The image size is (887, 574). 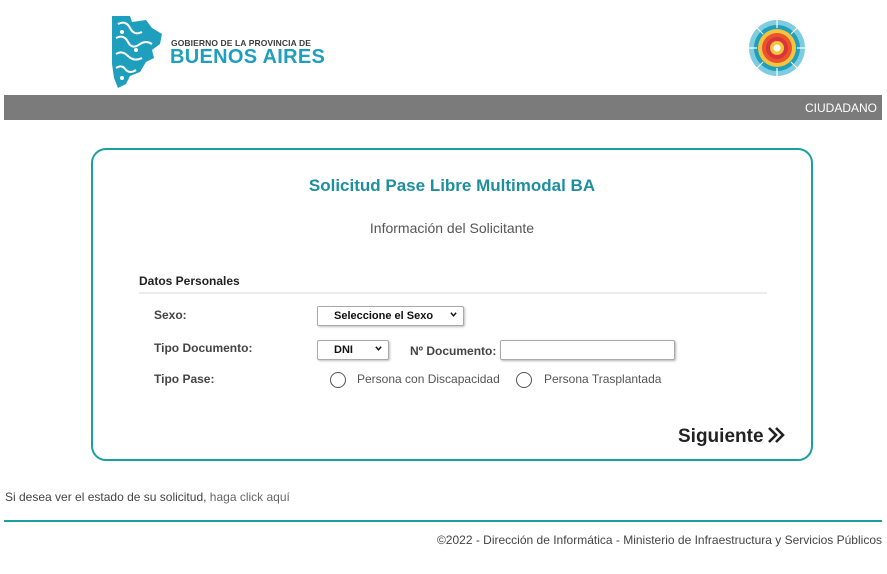 What do you see at coordinates (777, 48) in the screenshot?
I see `province-emblem-icon` at bounding box center [777, 48].